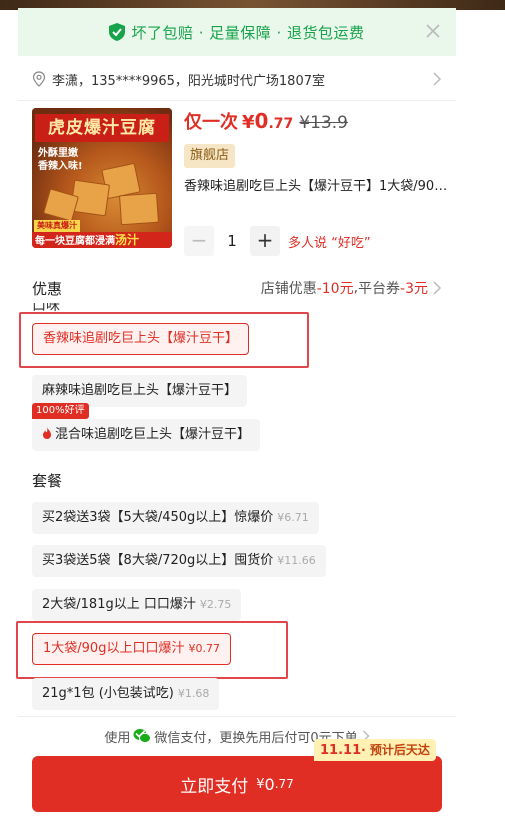  Describe the element at coordinates (375, 750) in the screenshot. I see `delivery-promo-badge: 11.11· 预计后天达` at that location.